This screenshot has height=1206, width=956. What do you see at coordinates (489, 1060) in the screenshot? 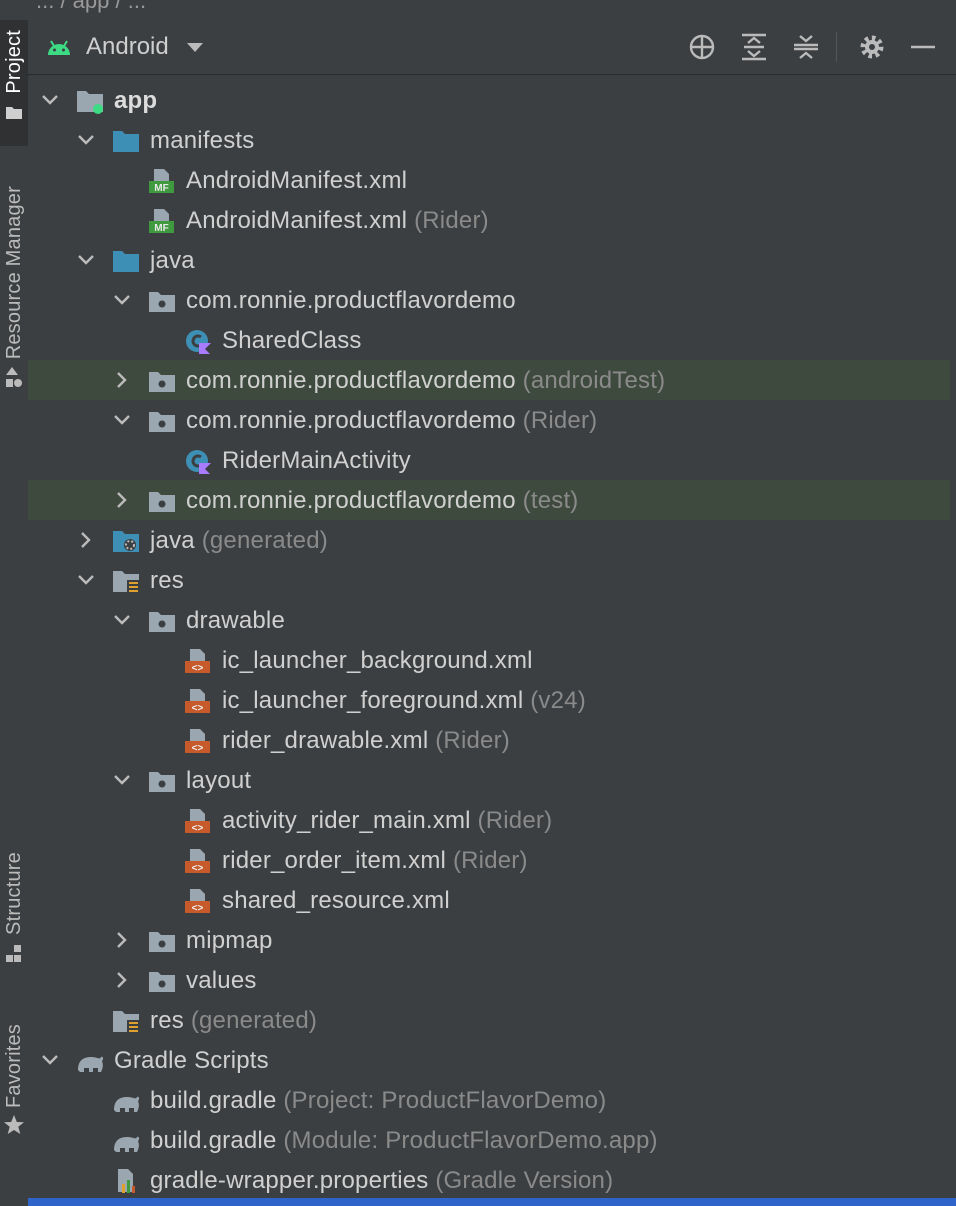
I see `tree-row: Gradle Scripts` at bounding box center [489, 1060].